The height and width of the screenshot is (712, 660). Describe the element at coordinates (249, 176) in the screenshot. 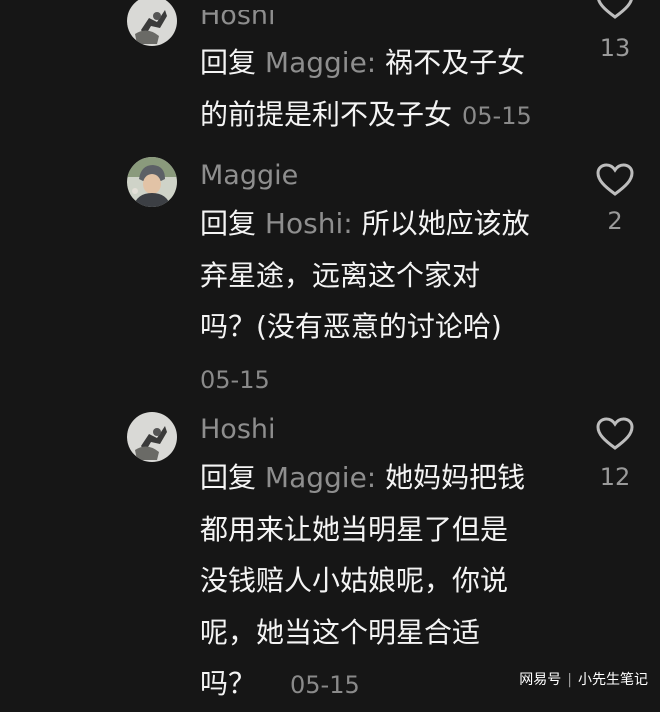

I see `comment-username: Maggie` at that location.